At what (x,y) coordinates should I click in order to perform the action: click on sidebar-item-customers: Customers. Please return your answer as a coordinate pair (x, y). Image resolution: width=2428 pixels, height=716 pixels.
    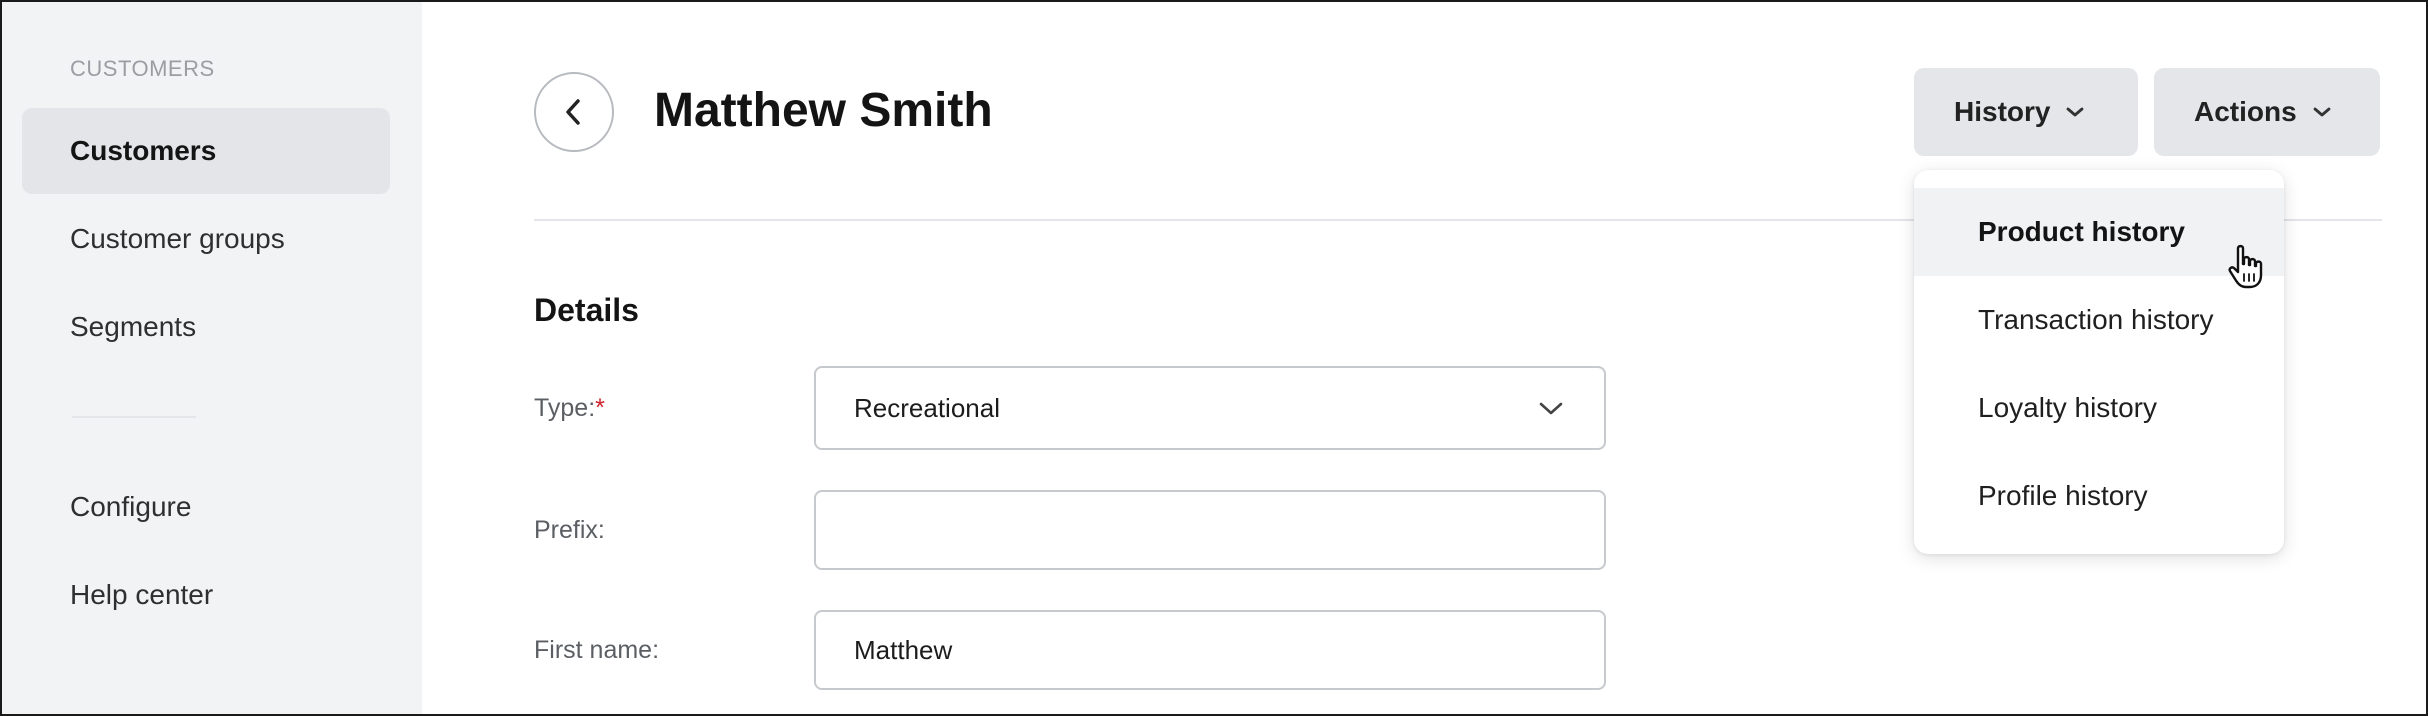
    Looking at the image, I should click on (206, 151).